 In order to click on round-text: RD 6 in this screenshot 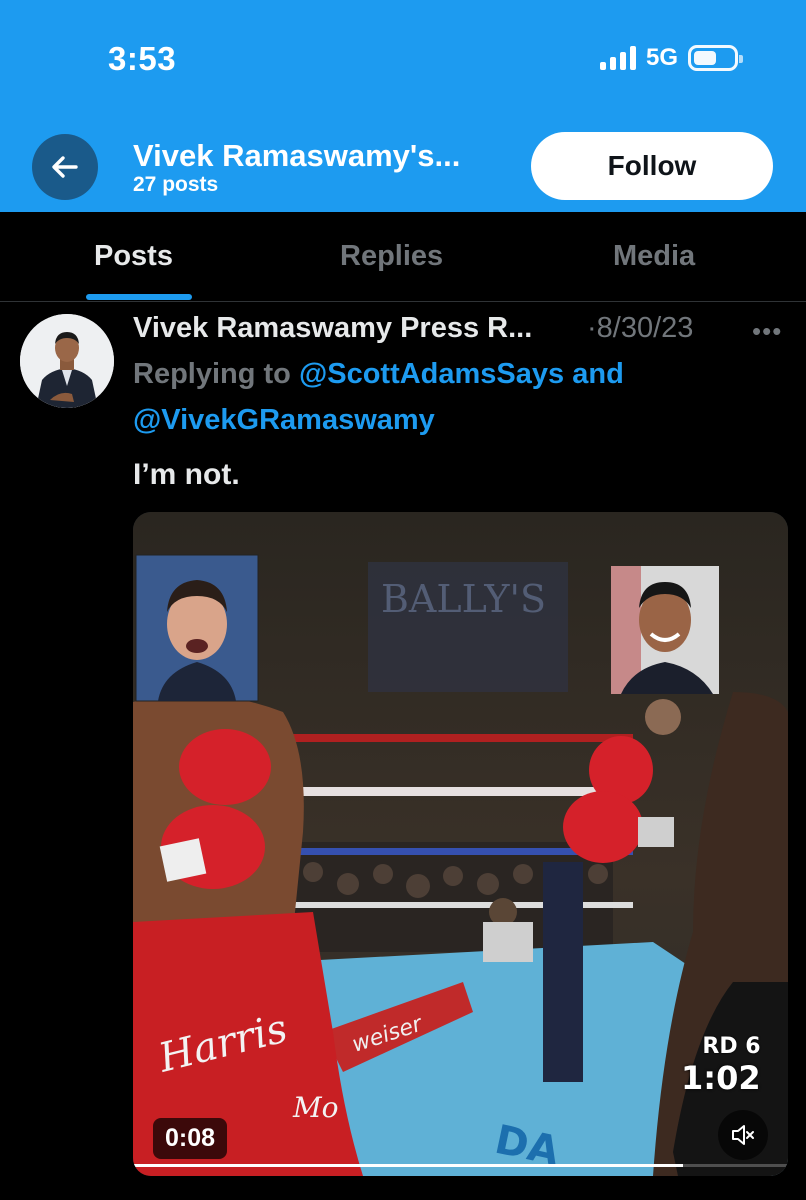, I will do `click(731, 1046)`.